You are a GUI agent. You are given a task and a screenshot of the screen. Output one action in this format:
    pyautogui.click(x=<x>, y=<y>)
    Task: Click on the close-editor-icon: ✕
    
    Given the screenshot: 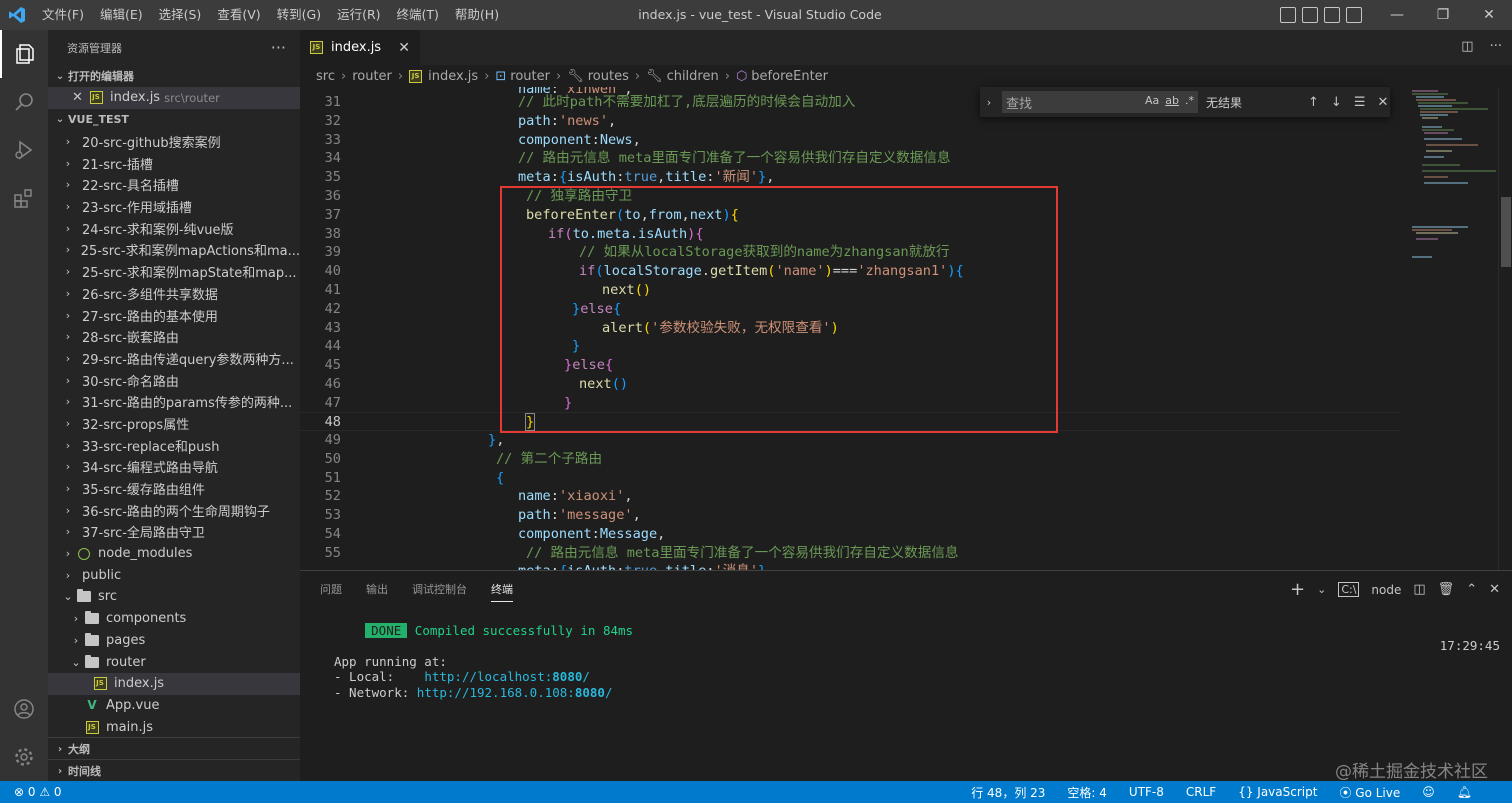 What is the action you would take?
    pyautogui.click(x=80, y=97)
    